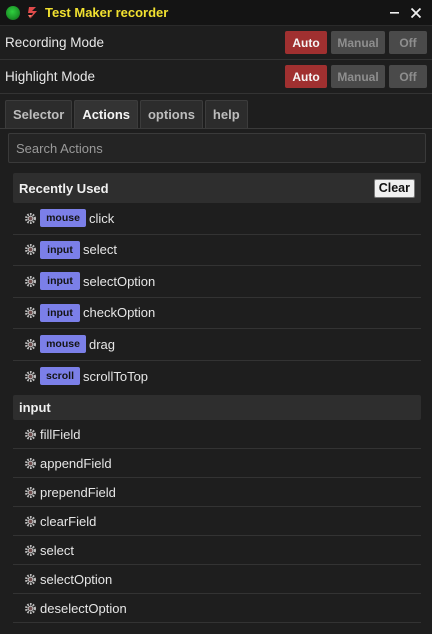 Image resolution: width=432 pixels, height=634 pixels. Describe the element at coordinates (216, 43) in the screenshot. I see `recording-mode-row: Recording Mode Auto Manual Off` at that location.